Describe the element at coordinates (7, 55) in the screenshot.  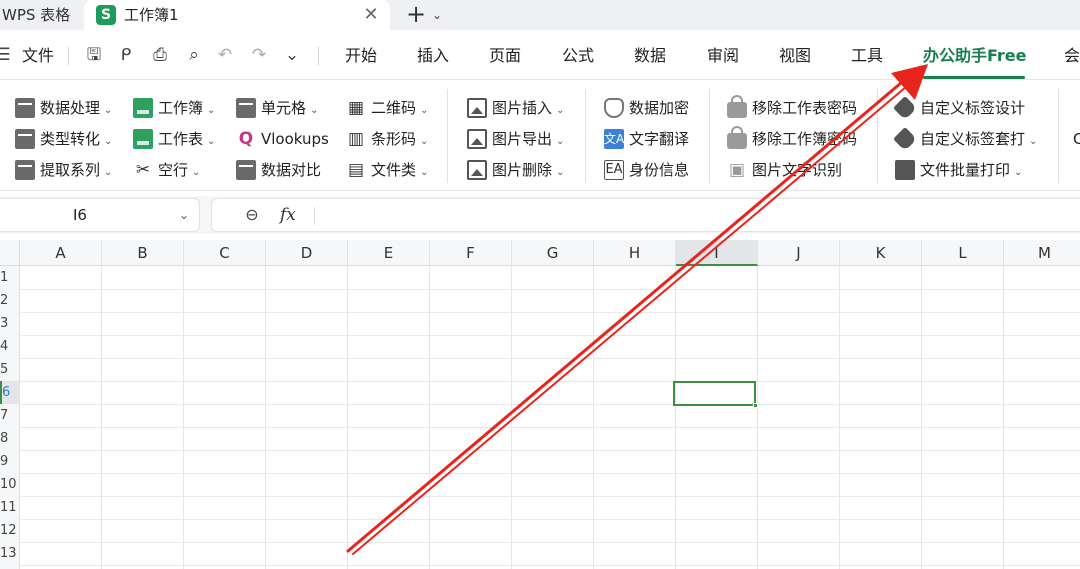
I see `hamburger-menu-icon: ☰` at that location.